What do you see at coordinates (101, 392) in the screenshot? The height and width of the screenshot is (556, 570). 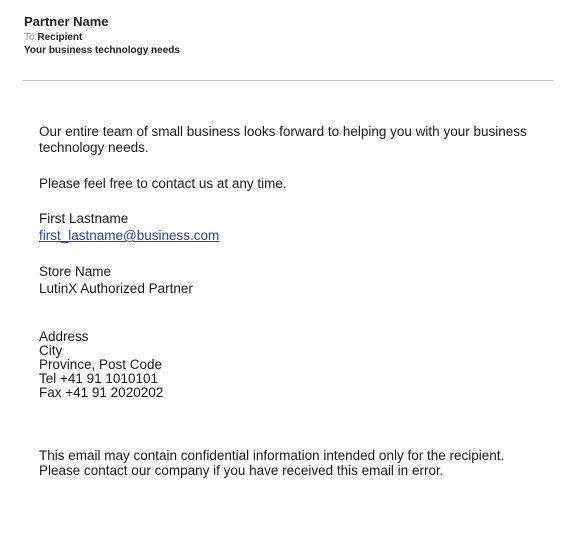 I see `address-fax: Fax +41 91 2020202` at bounding box center [101, 392].